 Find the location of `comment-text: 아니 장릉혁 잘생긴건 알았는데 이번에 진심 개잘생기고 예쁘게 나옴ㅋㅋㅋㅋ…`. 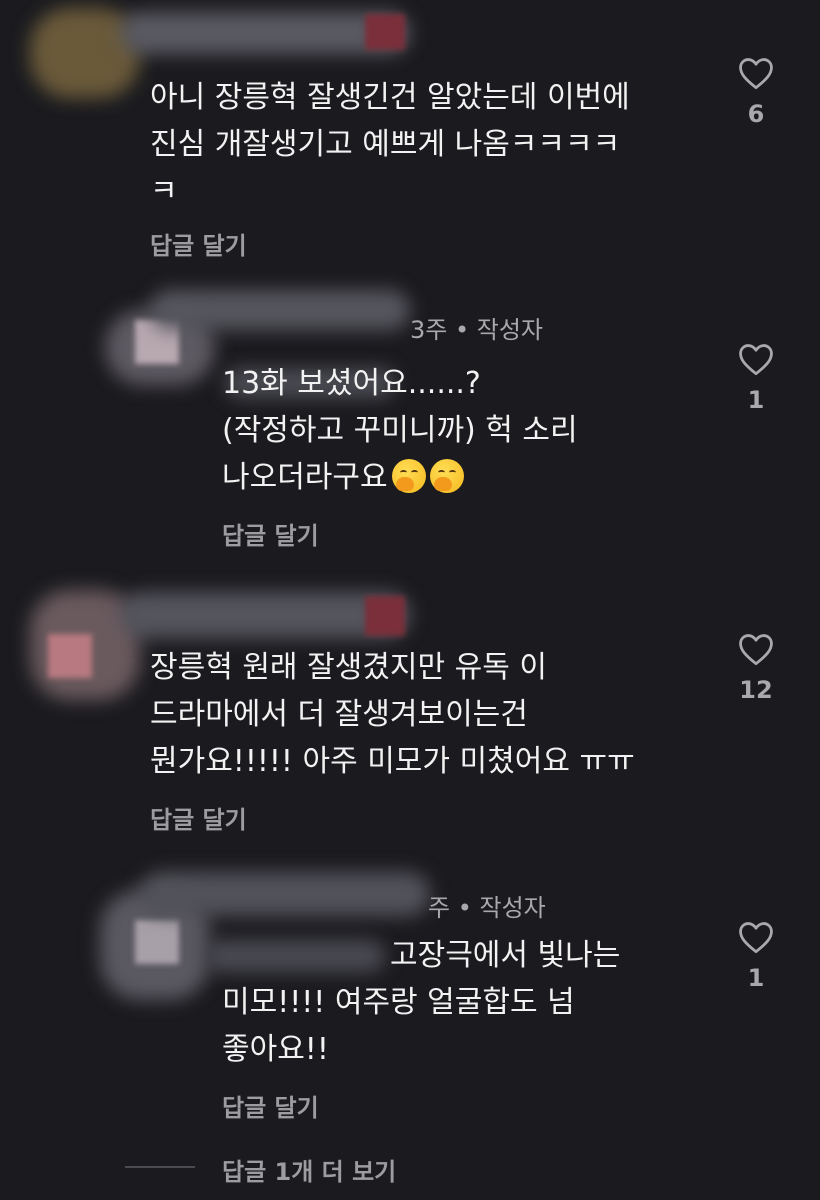

comment-text: 아니 장릉혁 잘생긴건 알았는데 이번에 진심 개잘생기고 예쁘게 나옴ㅋㅋㅋㅋ… is located at coordinates (390, 144).